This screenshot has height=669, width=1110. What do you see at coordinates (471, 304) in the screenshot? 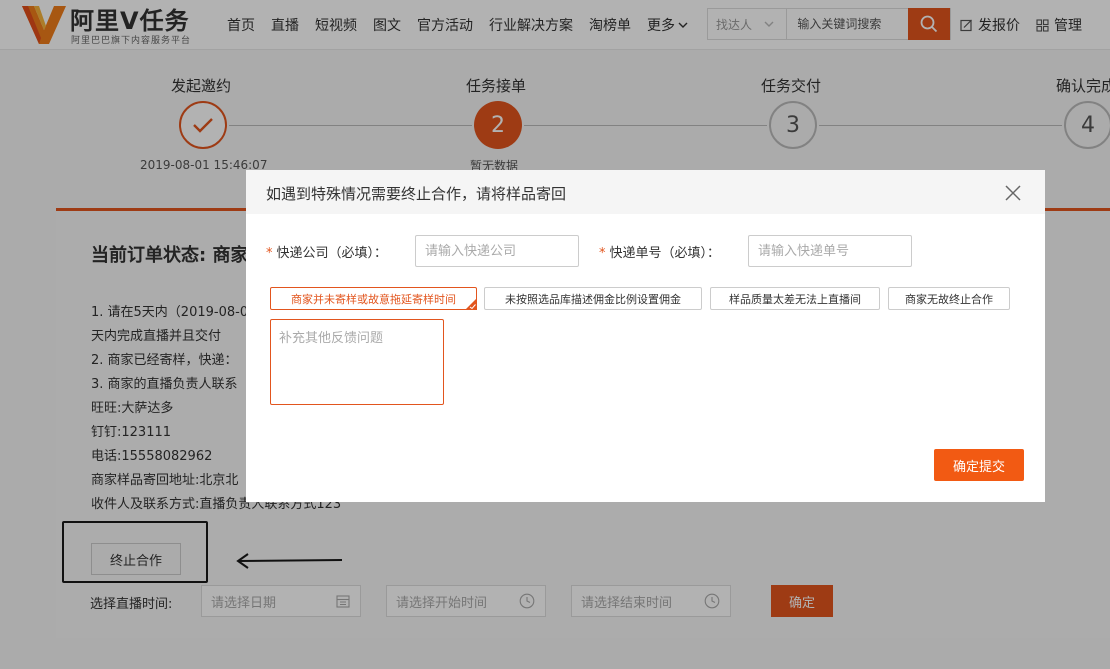
I see `selected-corner-check-icon` at bounding box center [471, 304].